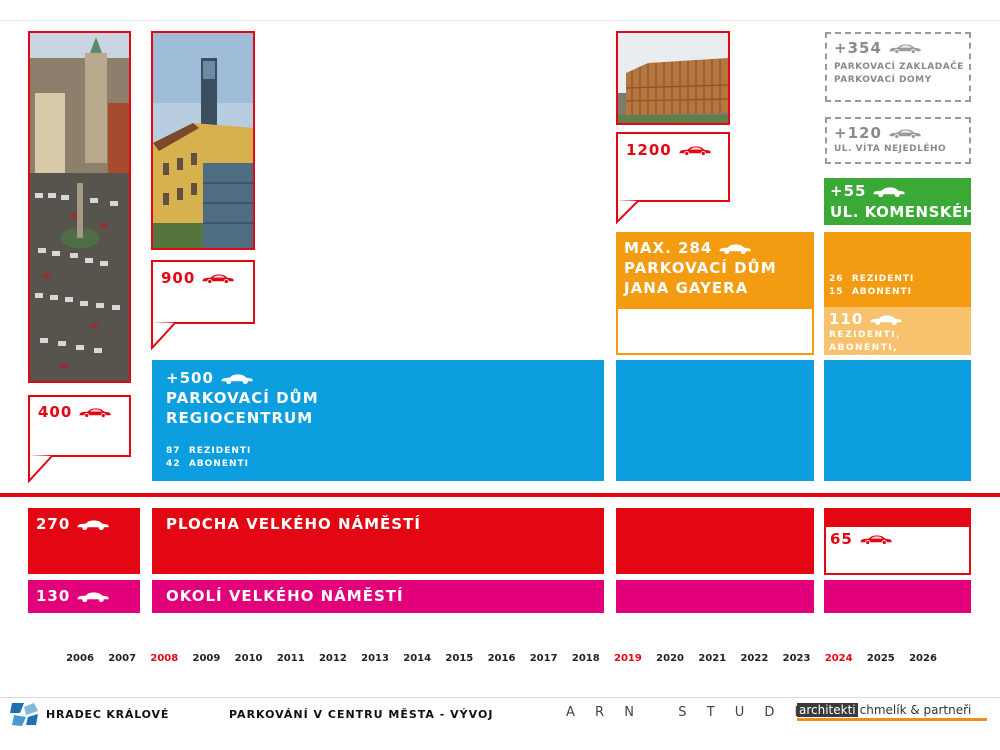  What do you see at coordinates (500, 20) in the screenshot?
I see `top-rule` at bounding box center [500, 20].